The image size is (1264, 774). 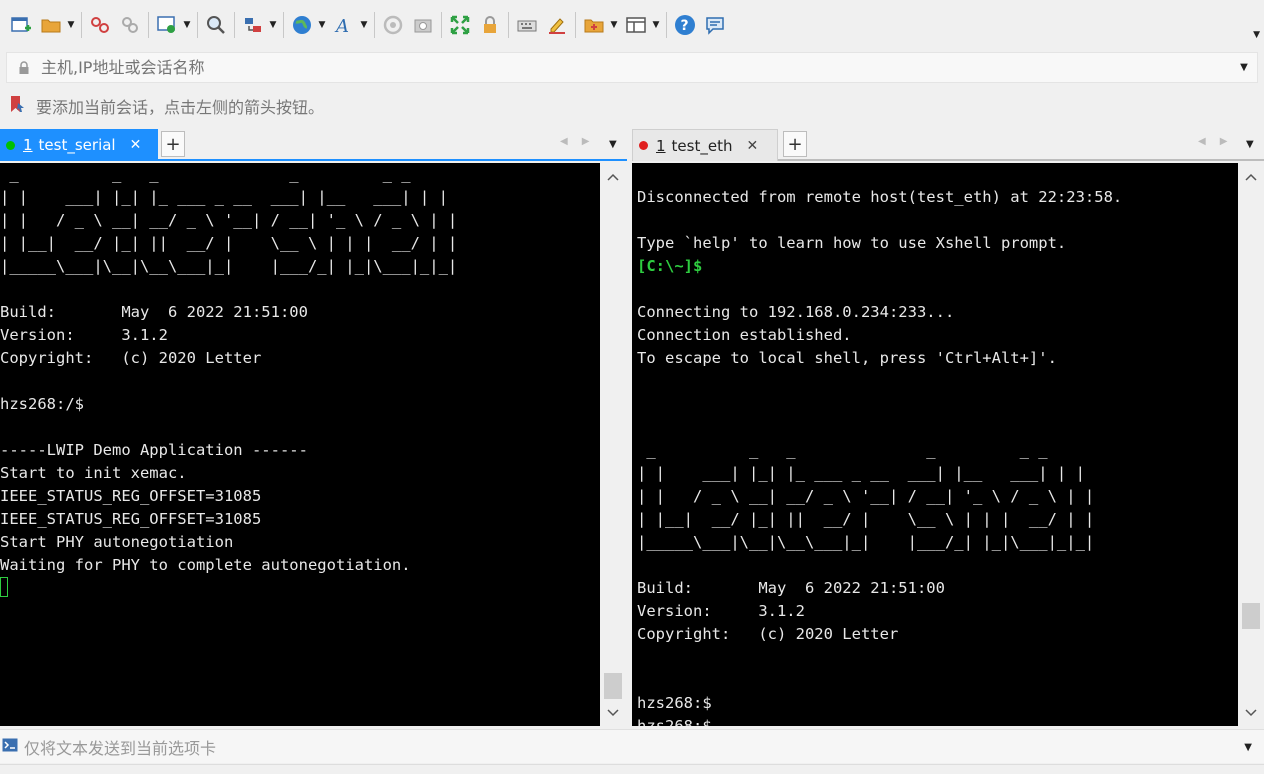 I want to click on host-input, so click(x=636, y=67).